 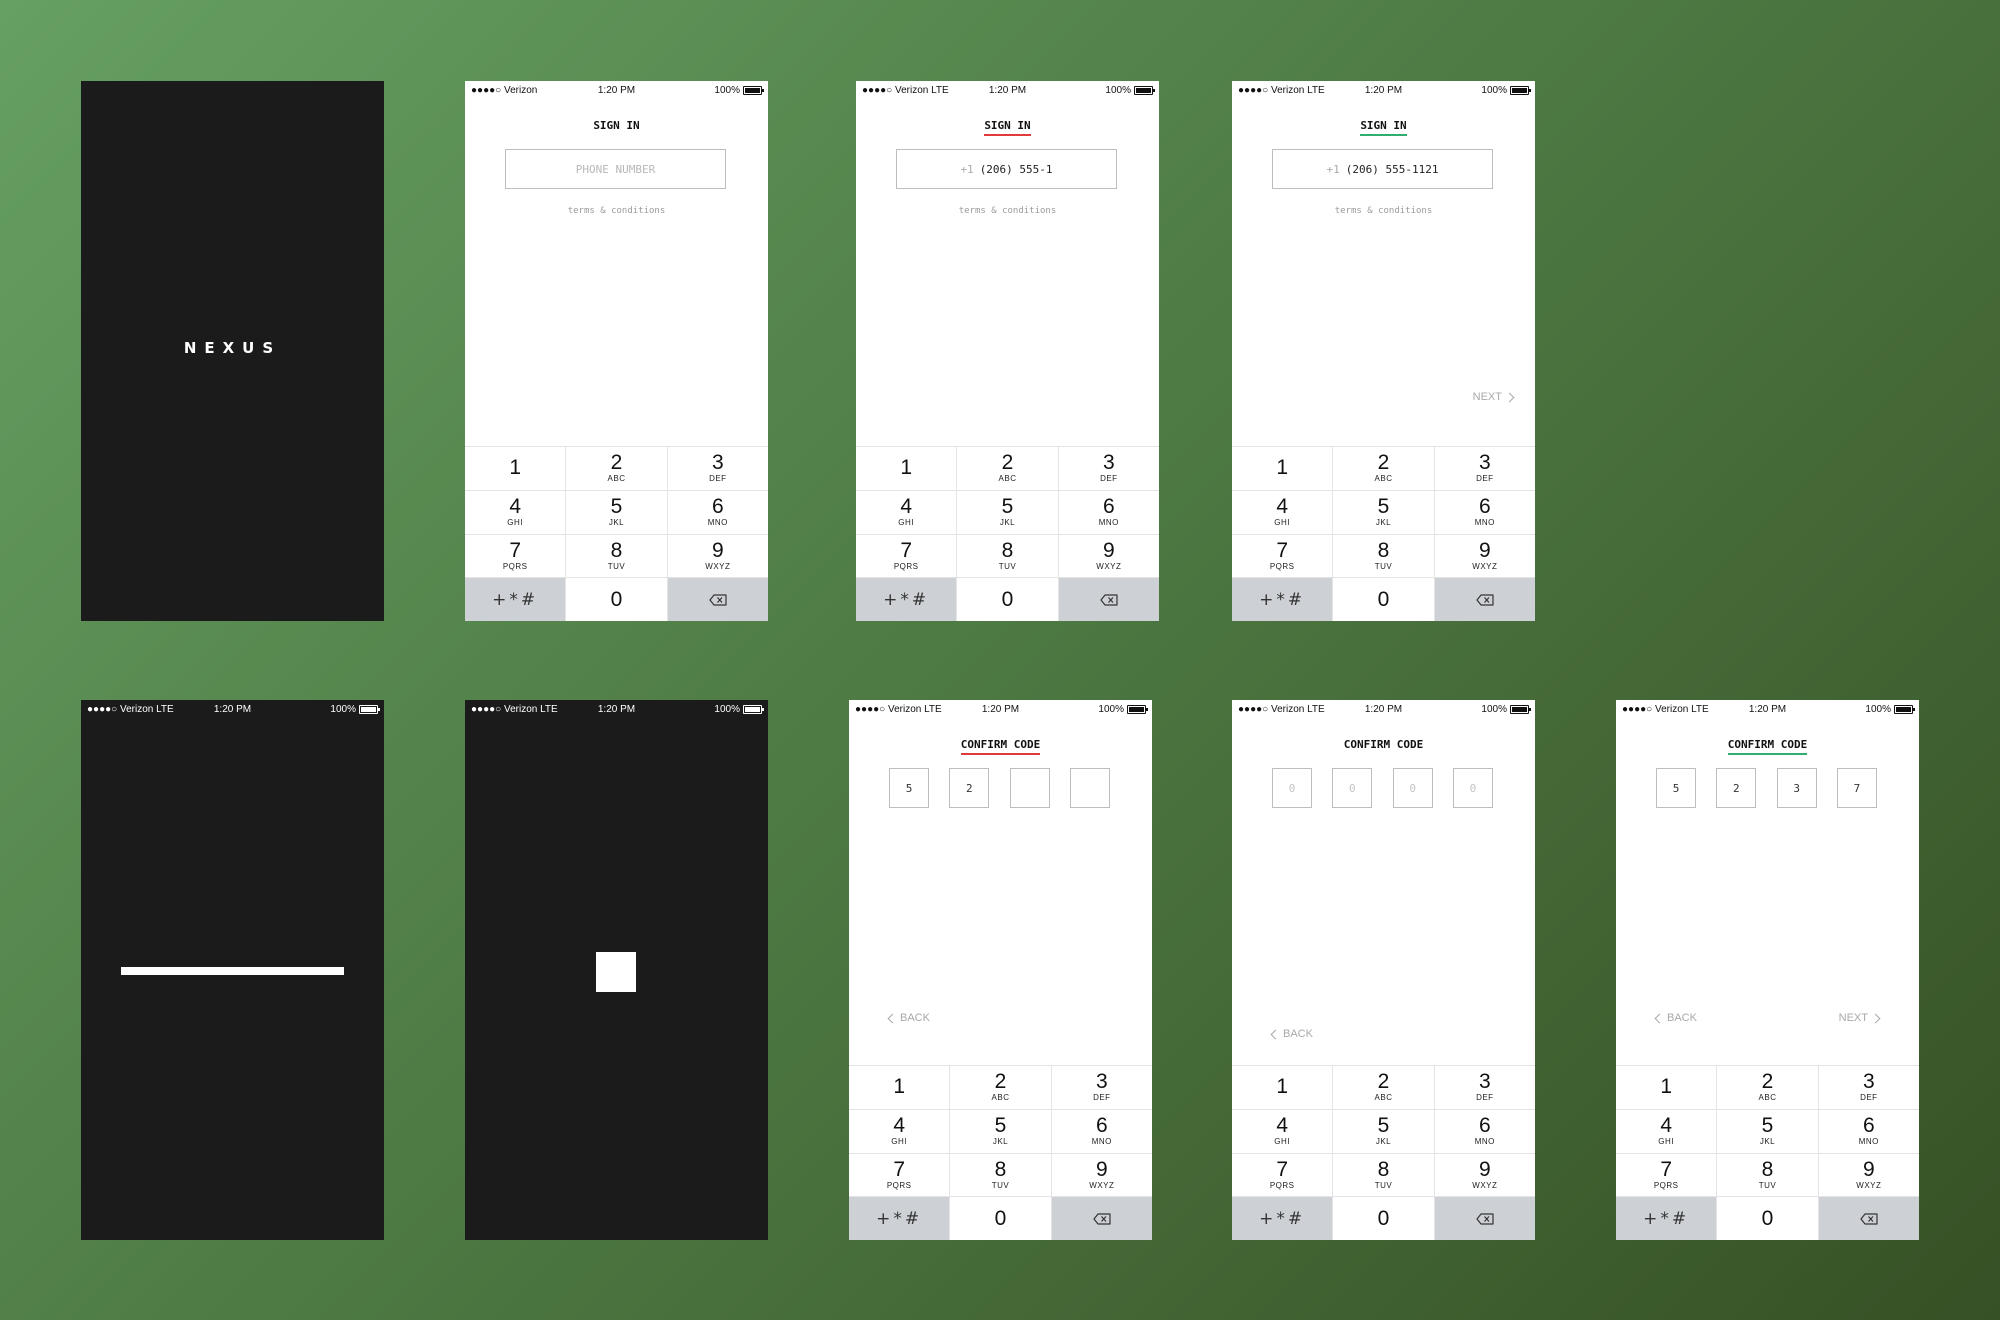 I want to click on phone-number-input: +1 (206) 555-1121, so click(x=1382, y=169).